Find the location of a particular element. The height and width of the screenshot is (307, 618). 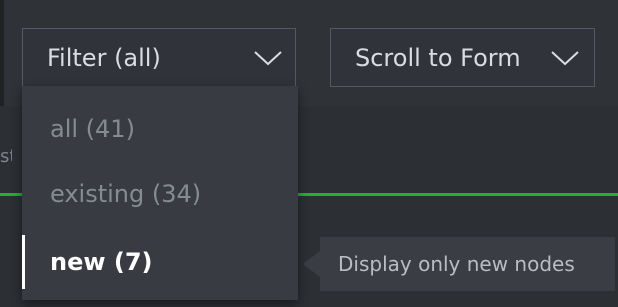

filter-option-label: all (41) is located at coordinates (92, 129).